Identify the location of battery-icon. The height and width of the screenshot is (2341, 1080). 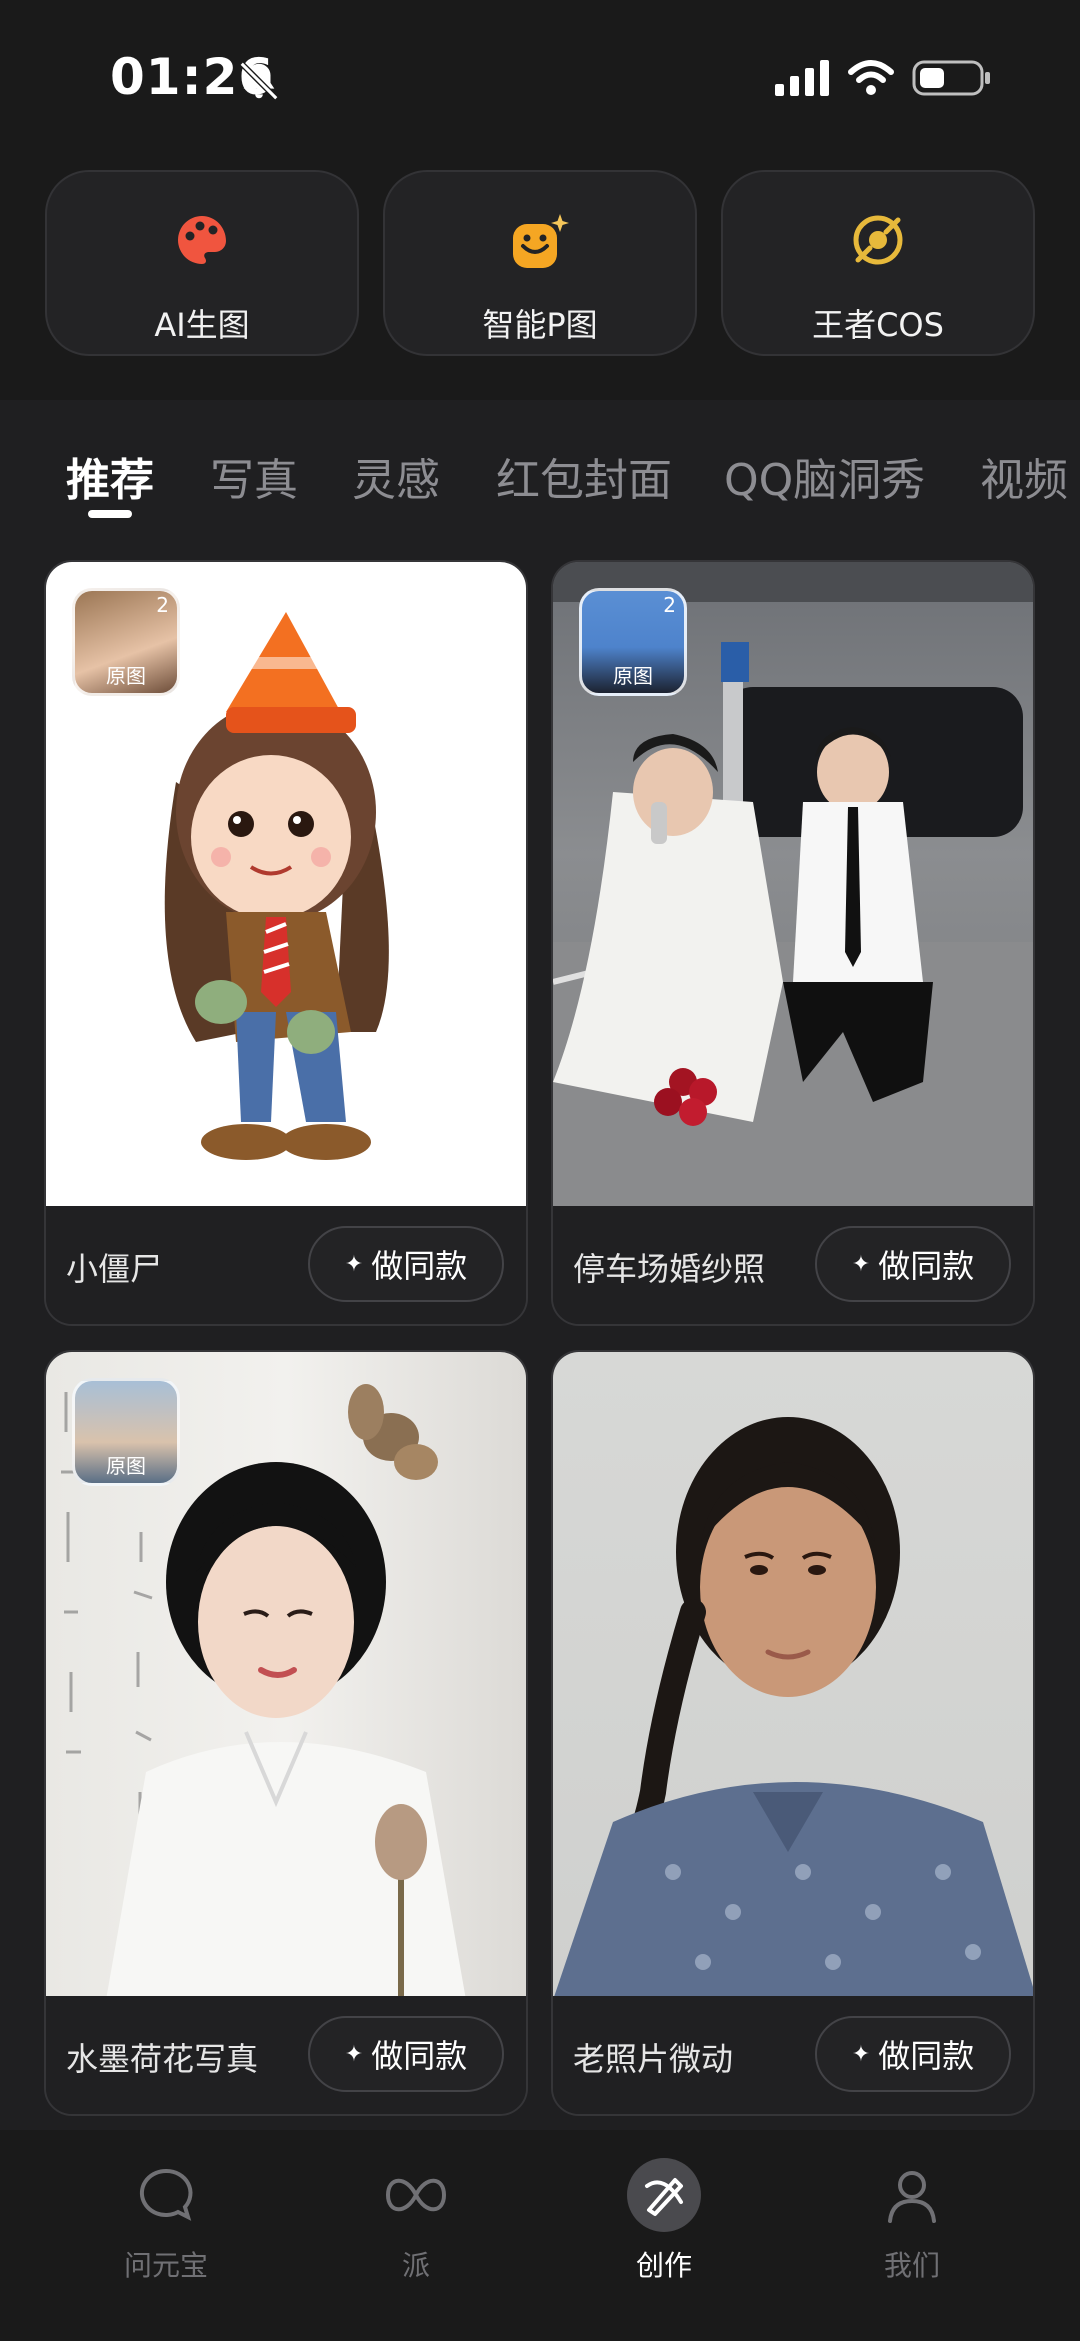
(951, 78).